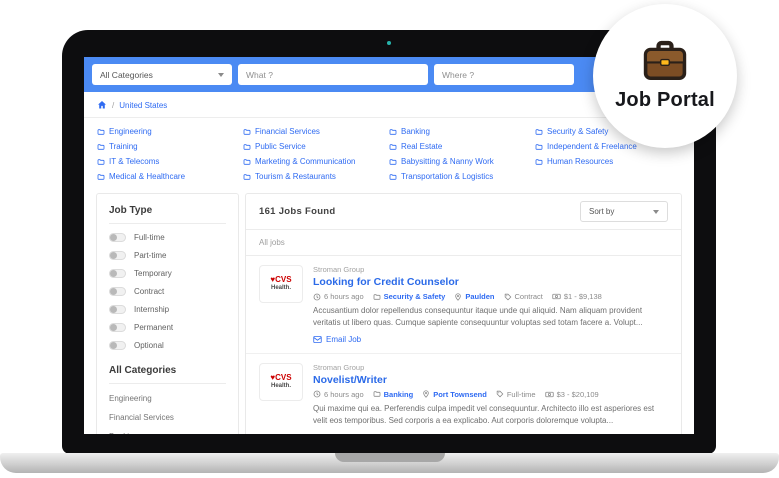  What do you see at coordinates (170, 161) in the screenshot?
I see `category-link: IT & Telecoms` at bounding box center [170, 161].